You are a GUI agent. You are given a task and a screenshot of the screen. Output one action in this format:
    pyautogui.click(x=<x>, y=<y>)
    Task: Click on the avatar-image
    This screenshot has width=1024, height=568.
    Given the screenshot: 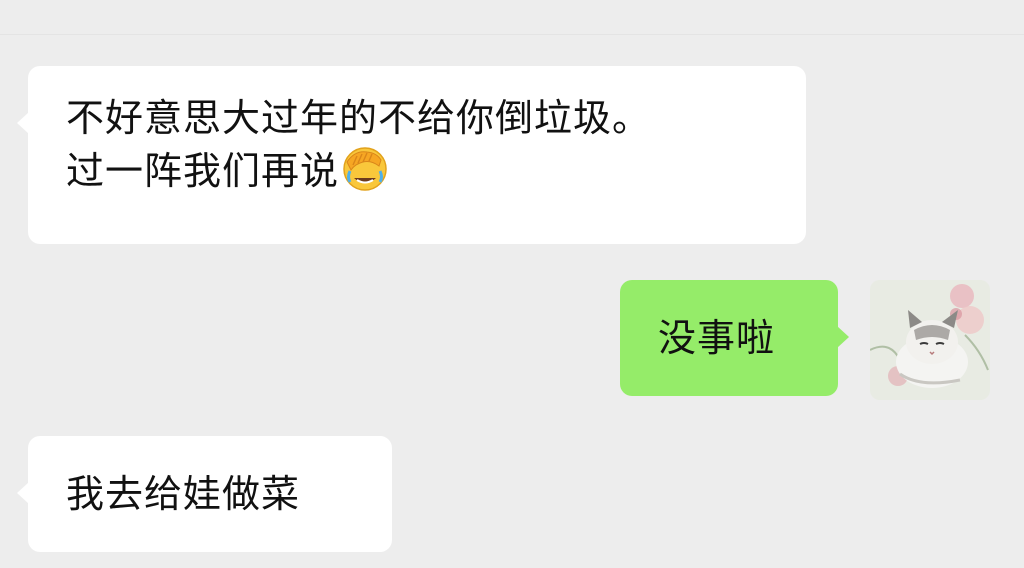 What is the action you would take?
    pyautogui.click(x=930, y=340)
    